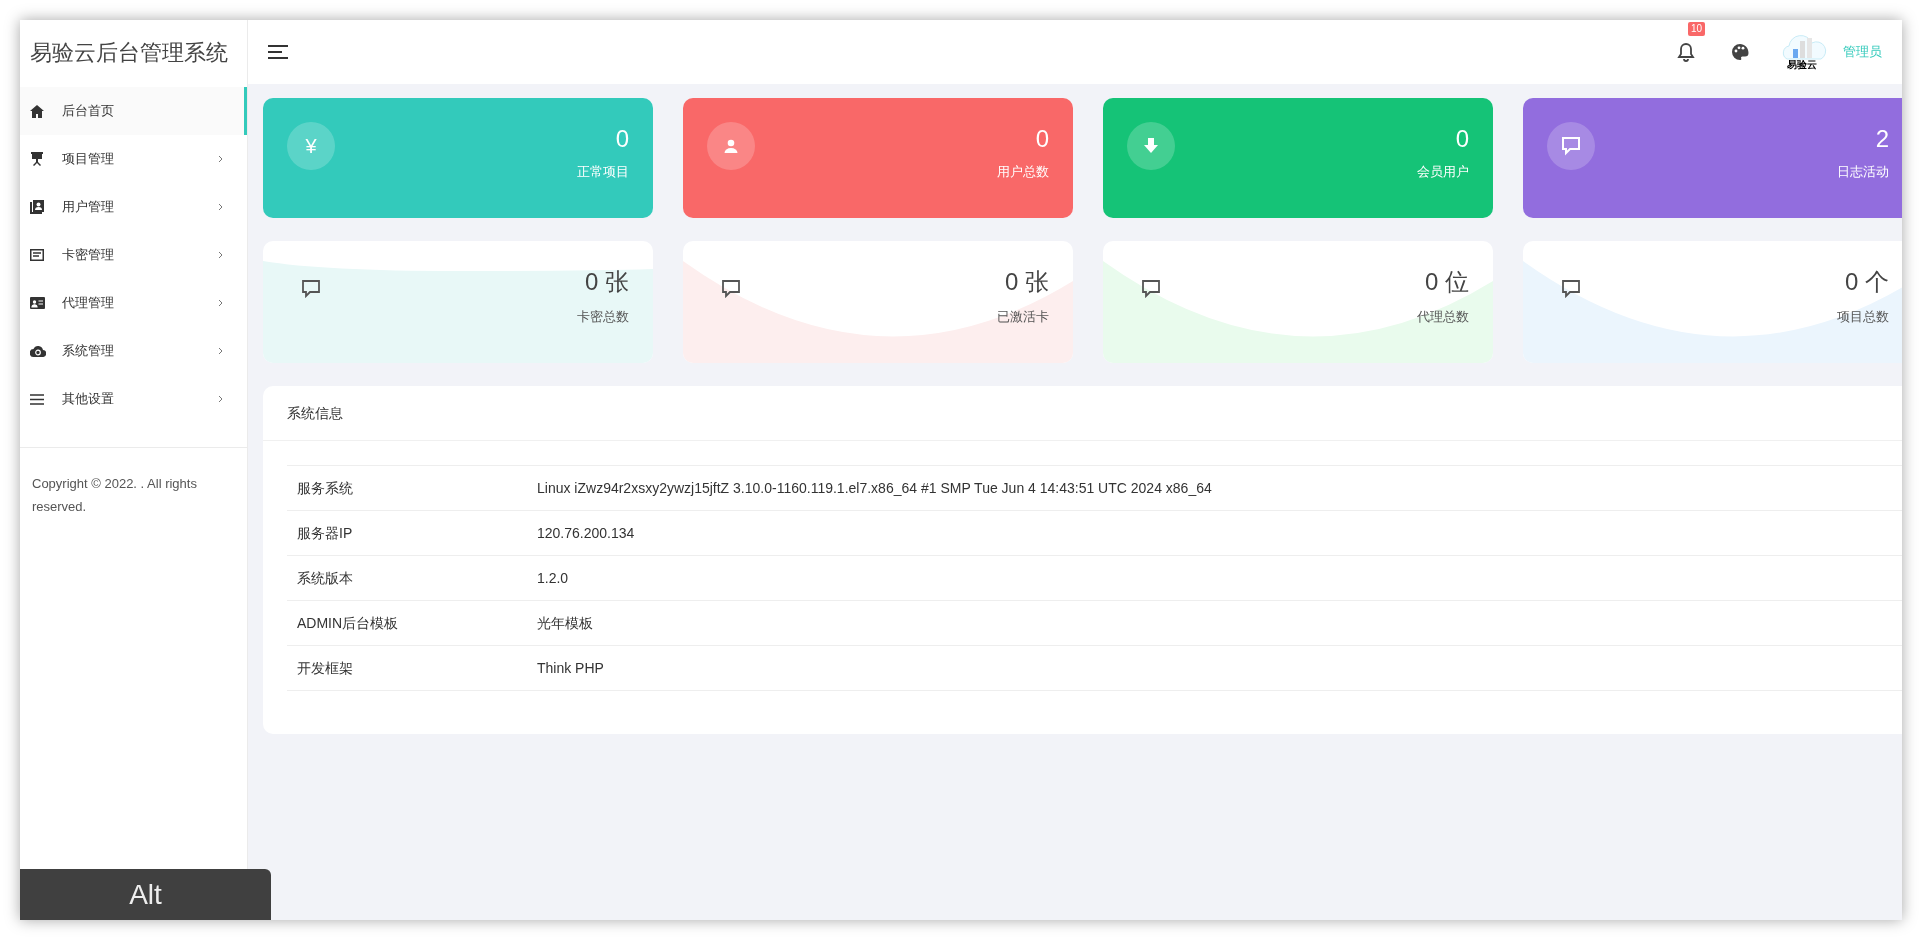 Image resolution: width=1922 pixels, height=940 pixels. Describe the element at coordinates (129, 52) in the screenshot. I see `app-title: 易验云后台管理系统` at that location.